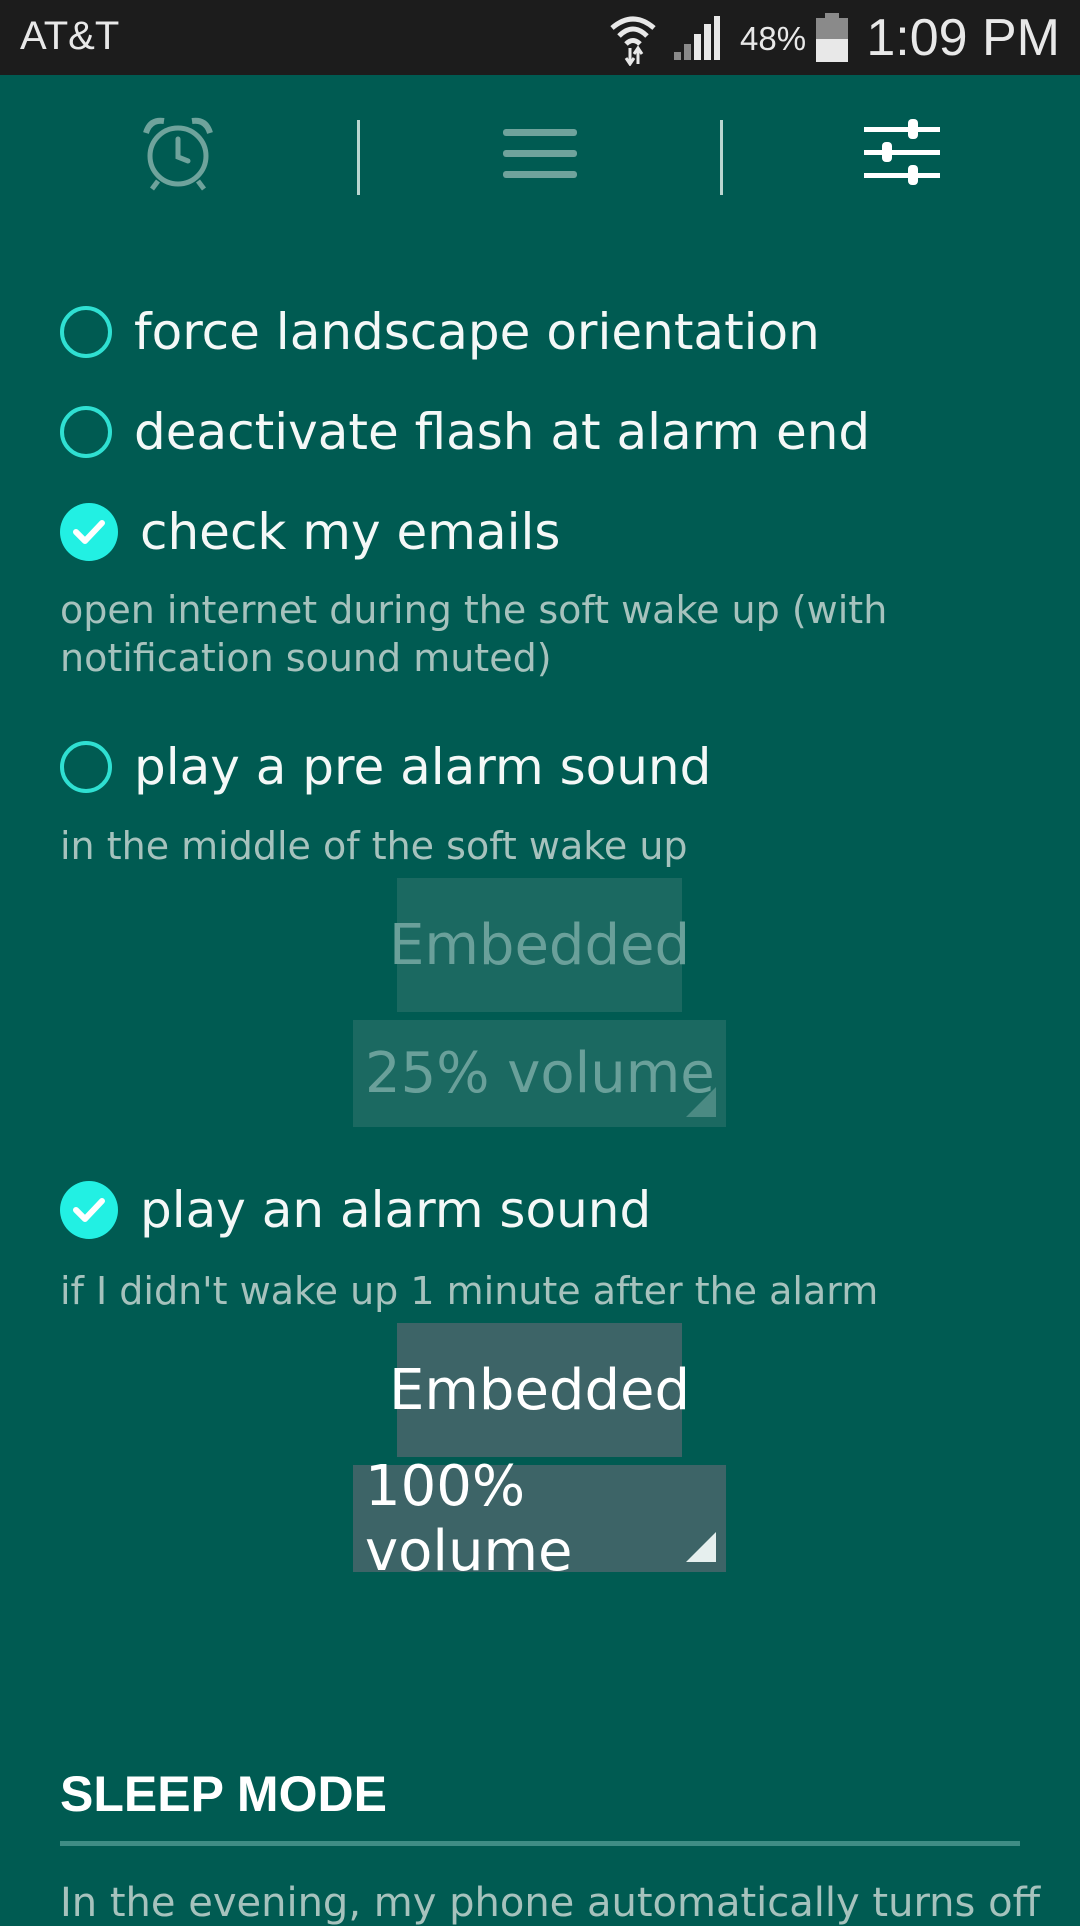 The width and height of the screenshot is (1080, 1926). Describe the element at coordinates (423, 767) in the screenshot. I see `option-label: play a pre alarm sound` at that location.